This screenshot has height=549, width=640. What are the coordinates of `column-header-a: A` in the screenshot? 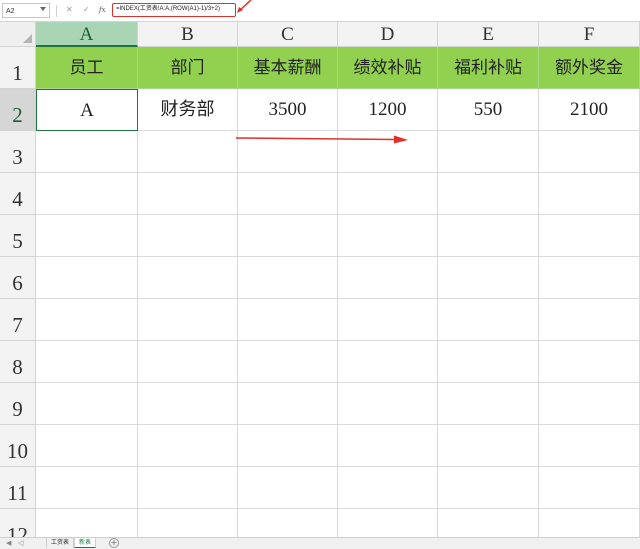 It's located at (87, 34).